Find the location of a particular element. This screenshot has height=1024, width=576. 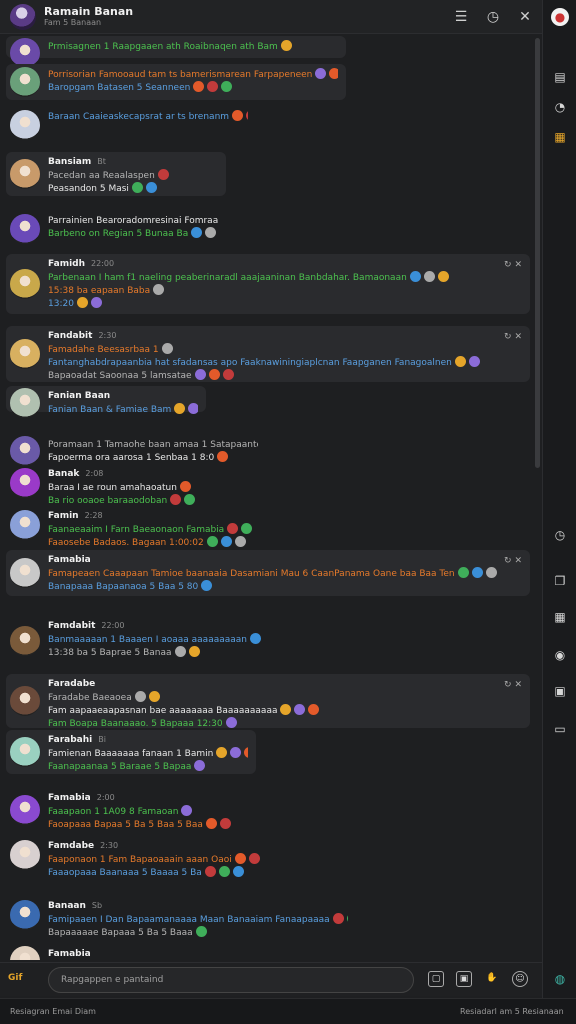

message-header: Famdabit 22:00 is located at coordinates (86, 626).